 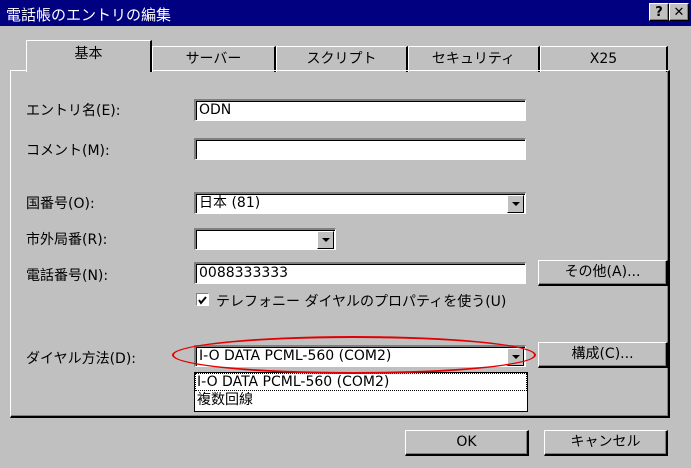 I want to click on tab-script: スクリプト, so click(x=342, y=59).